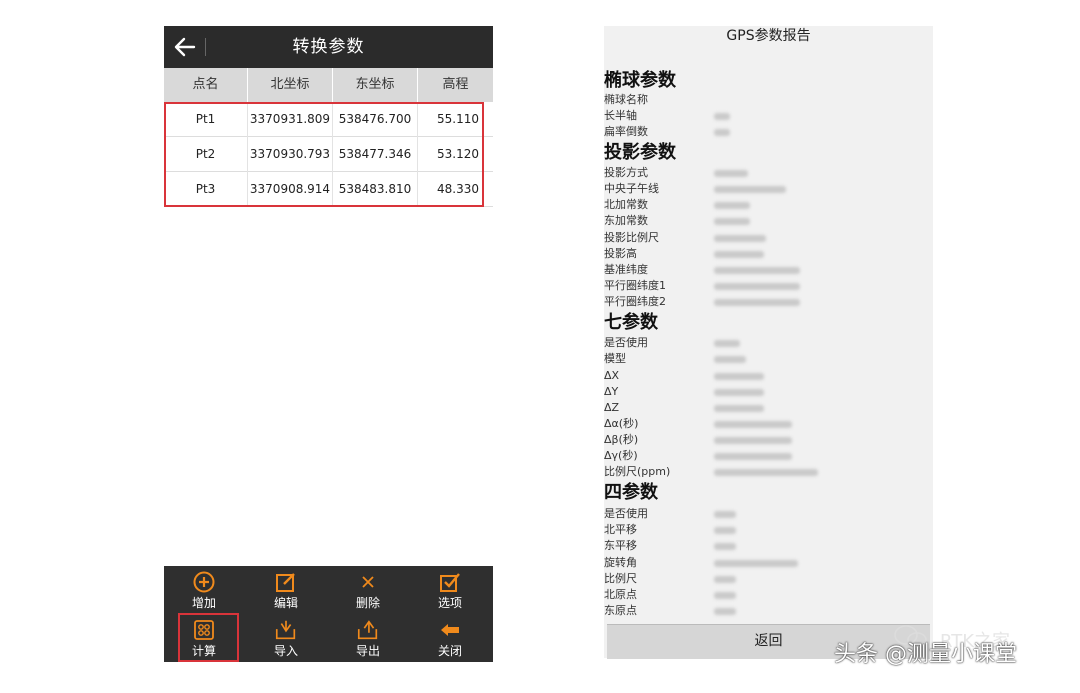 The width and height of the screenshot is (1080, 693). I want to click on import-label: 导入, so click(285, 651).